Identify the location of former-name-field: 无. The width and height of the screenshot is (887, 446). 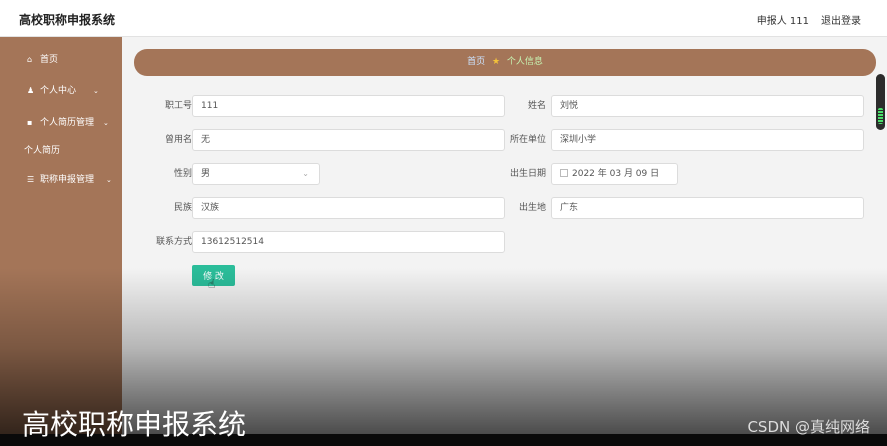
(348, 140).